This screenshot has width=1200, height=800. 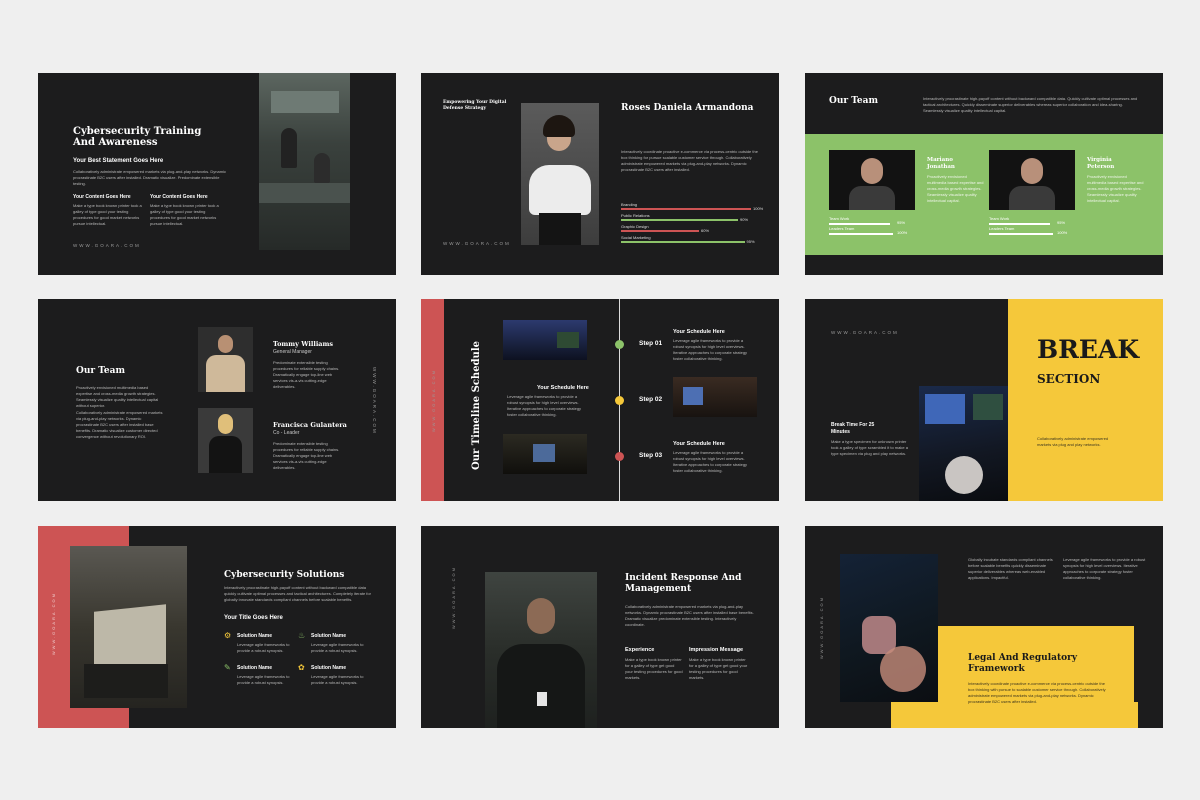 What do you see at coordinates (1062, 232) in the screenshot?
I see `metric-percent: 100%` at bounding box center [1062, 232].